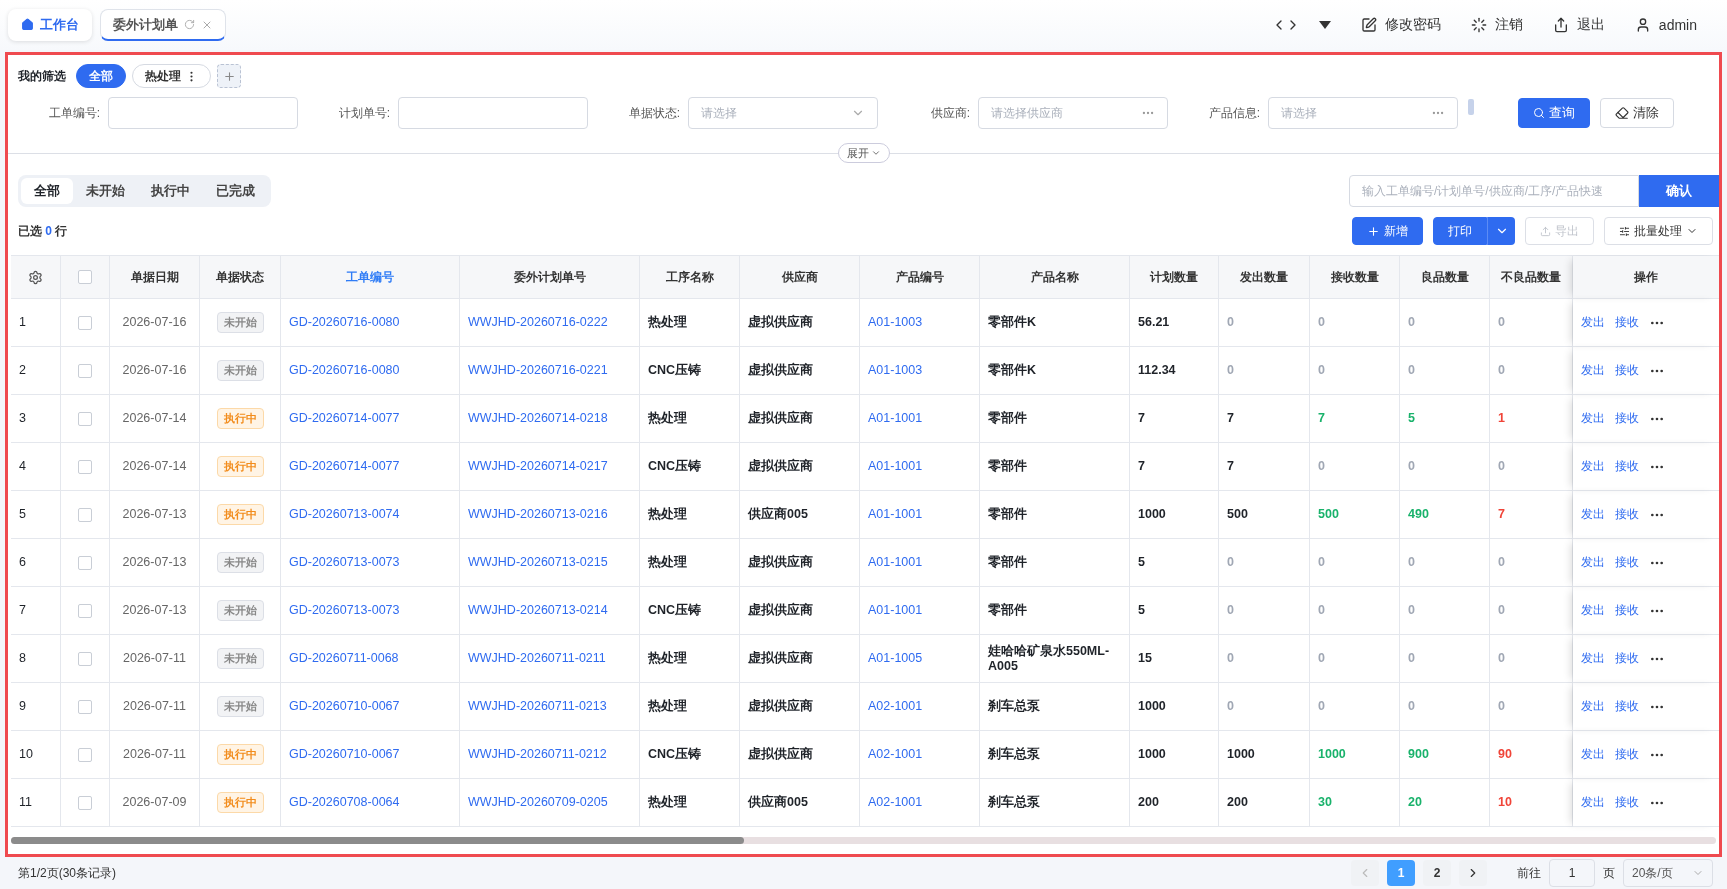  I want to click on link: WWJHD-20260713-0214, so click(550, 611).